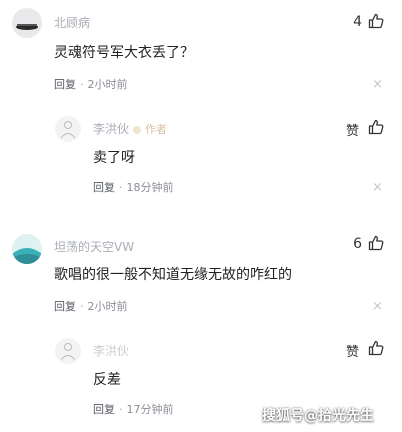 The width and height of the screenshot is (402, 432). What do you see at coordinates (150, 187) in the screenshot?
I see `reply-time: 18分钟前` at bounding box center [150, 187].